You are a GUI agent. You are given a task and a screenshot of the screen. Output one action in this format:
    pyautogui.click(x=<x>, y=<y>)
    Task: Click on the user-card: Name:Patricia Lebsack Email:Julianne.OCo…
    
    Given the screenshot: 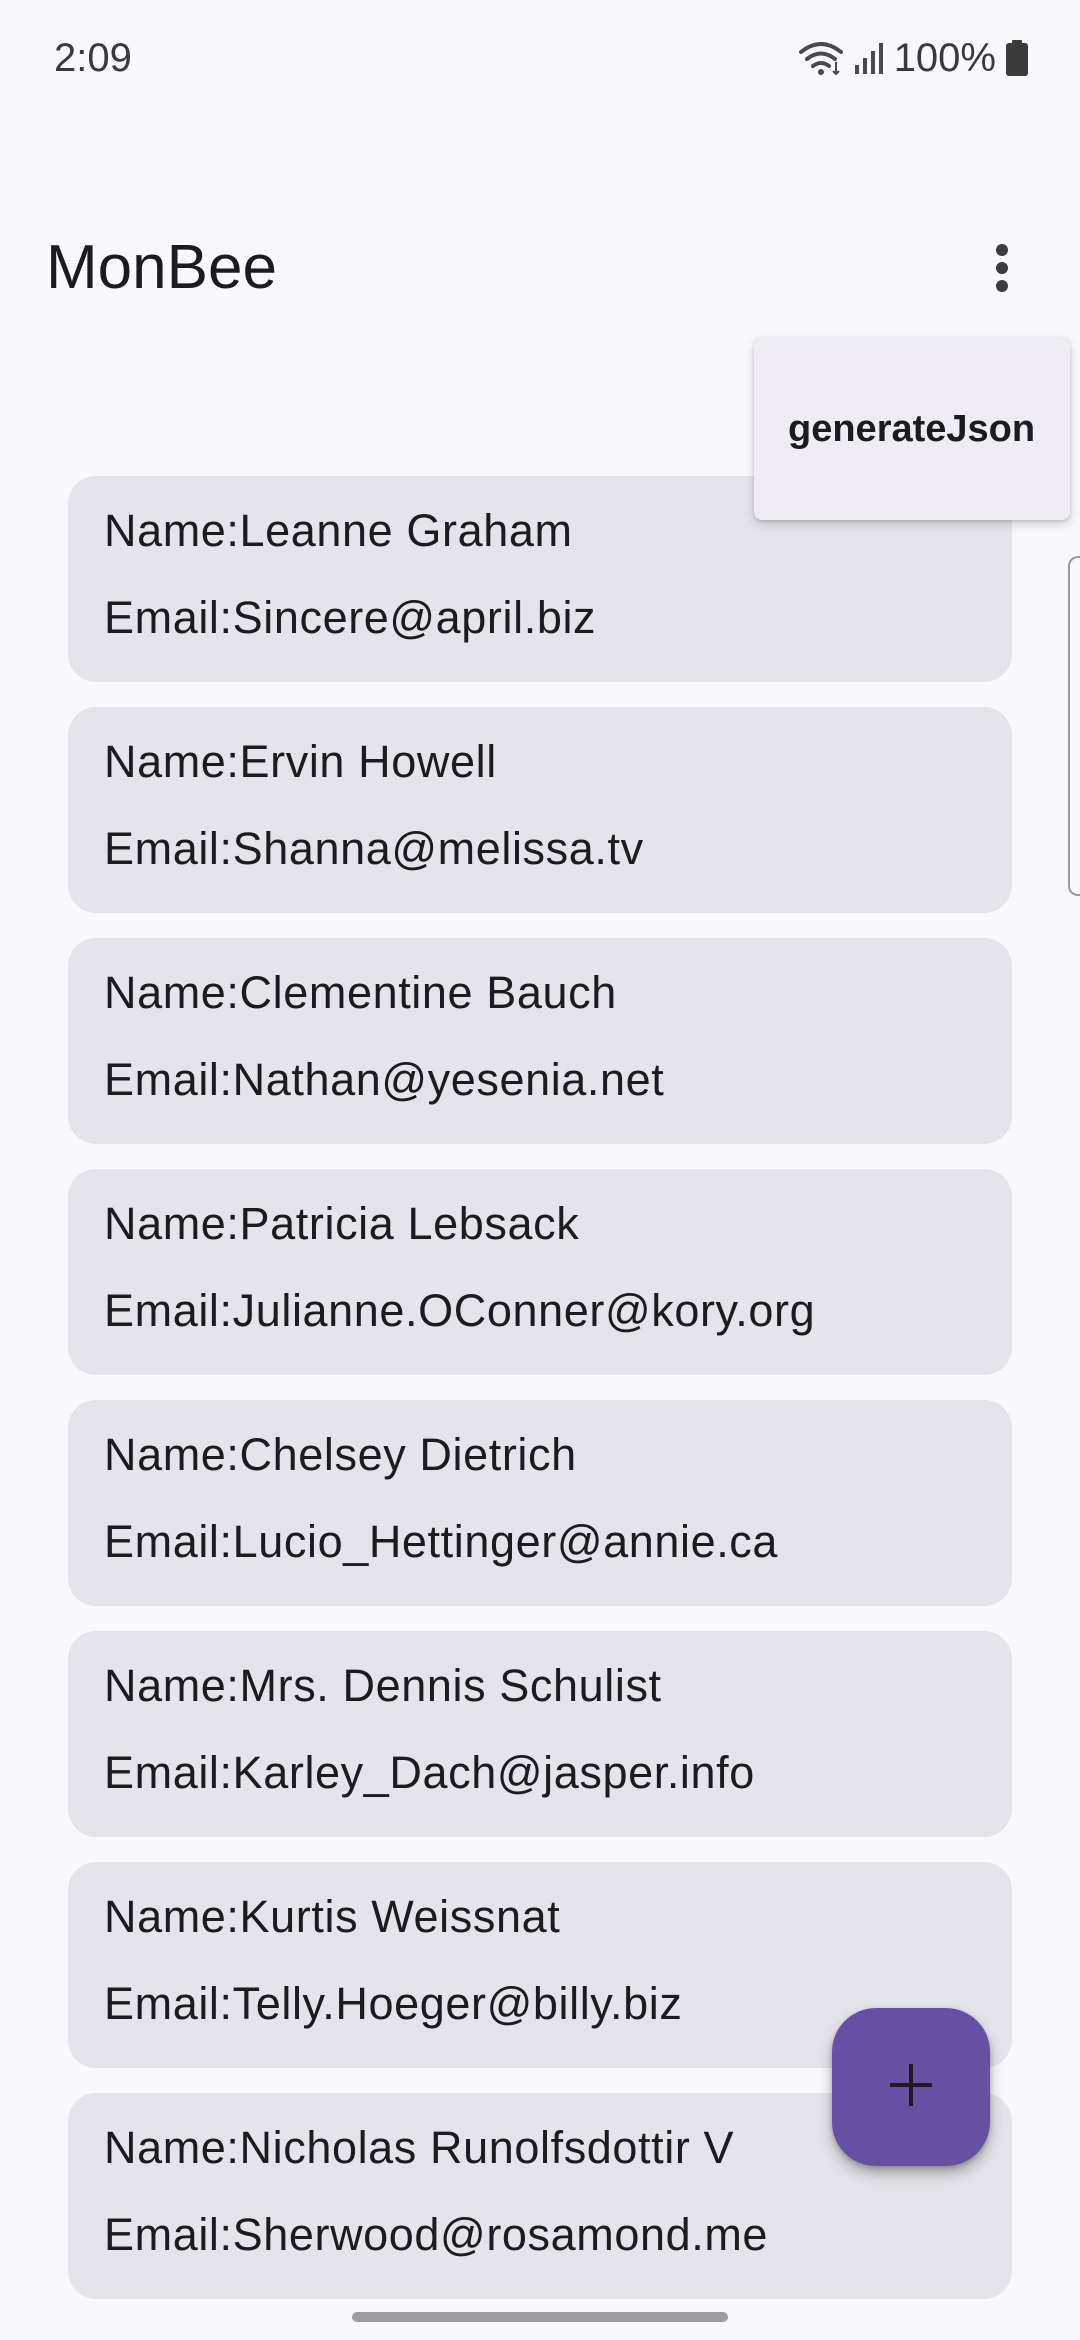 What is the action you would take?
    pyautogui.click(x=540, y=1272)
    